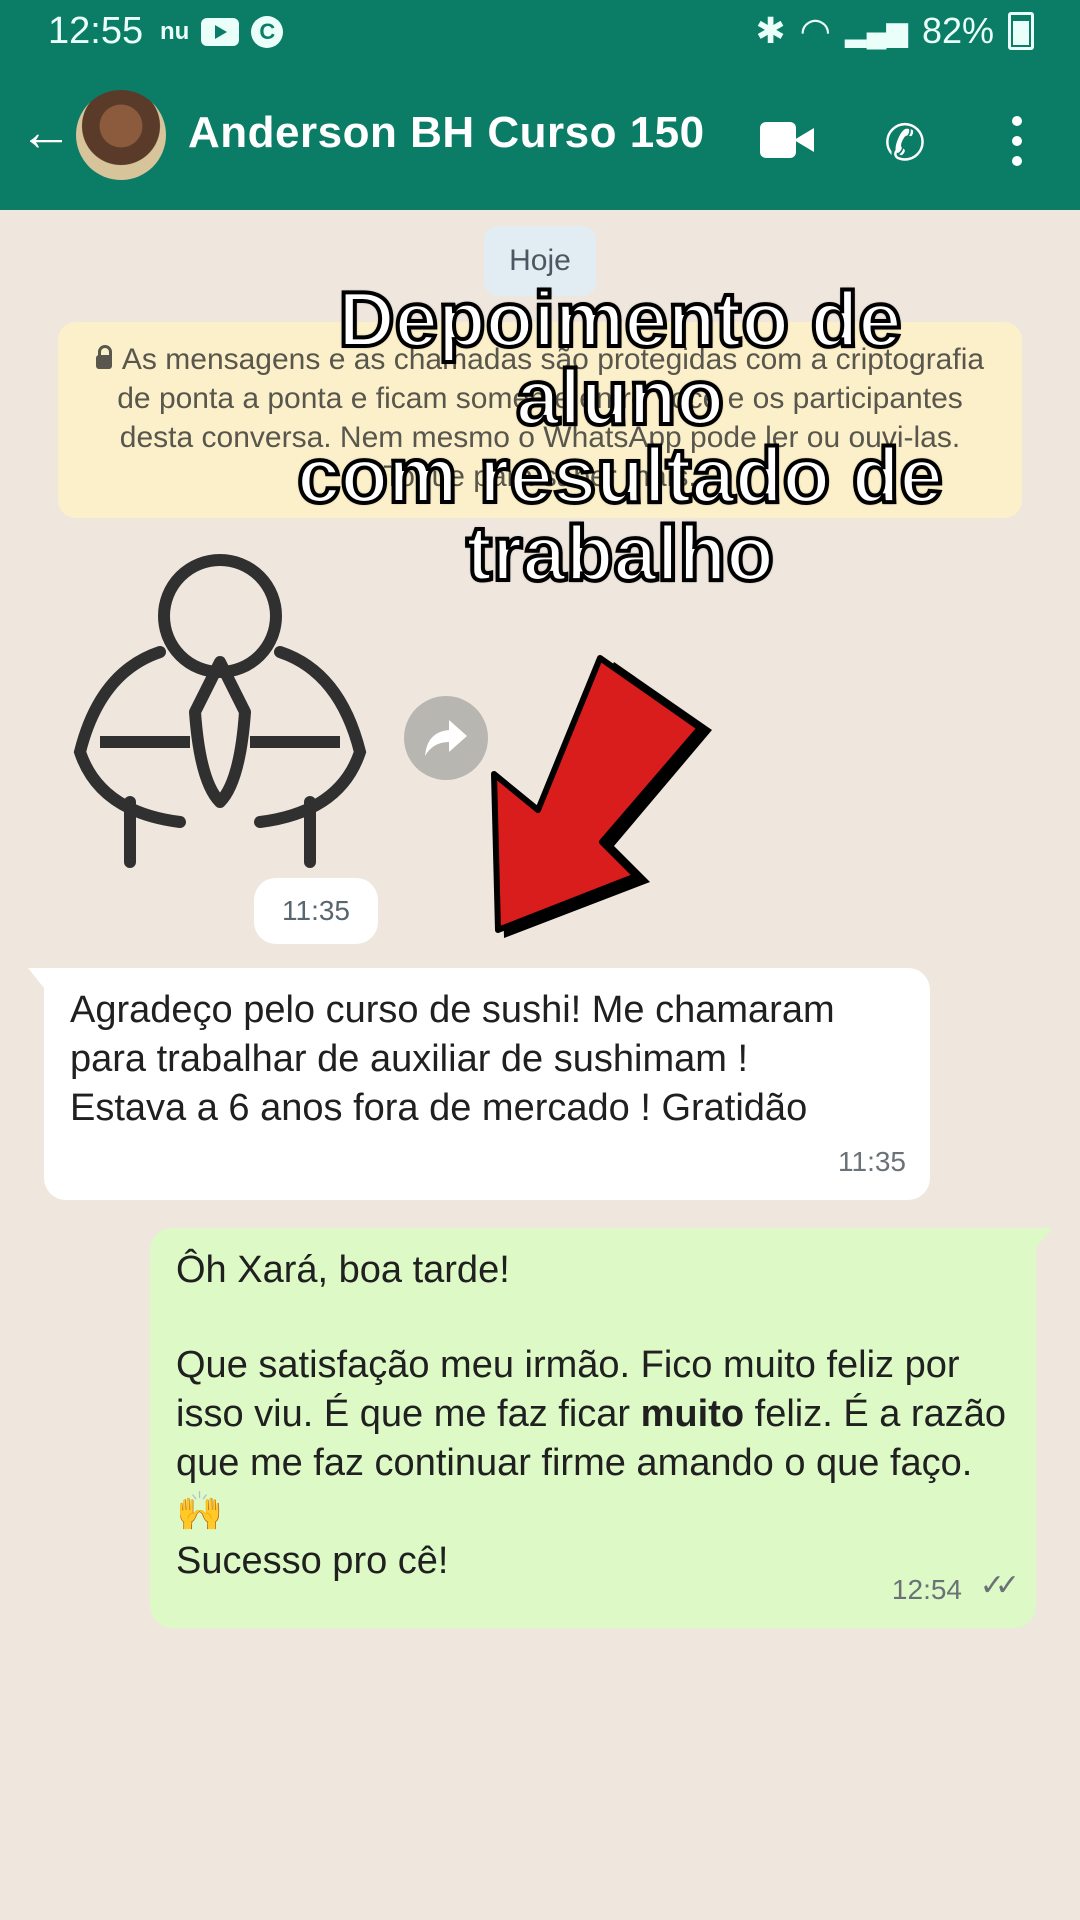 This screenshot has width=1080, height=1920. What do you see at coordinates (619, 319) in the screenshot?
I see `overlay-line-1: Depoimento de` at bounding box center [619, 319].